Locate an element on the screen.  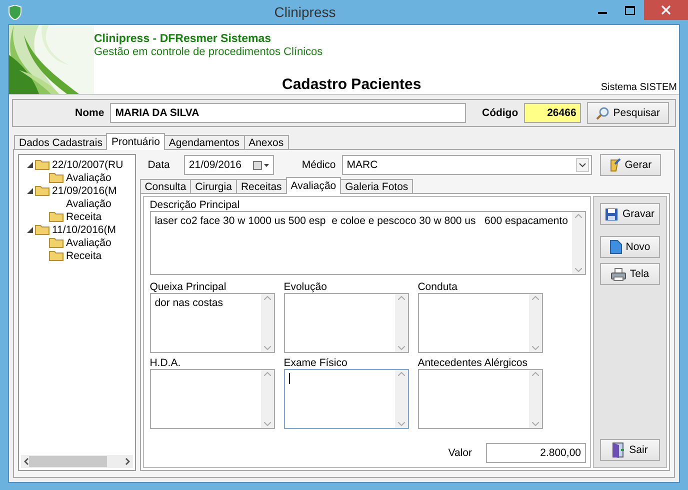
close-icon is located at coordinates (666, 10).